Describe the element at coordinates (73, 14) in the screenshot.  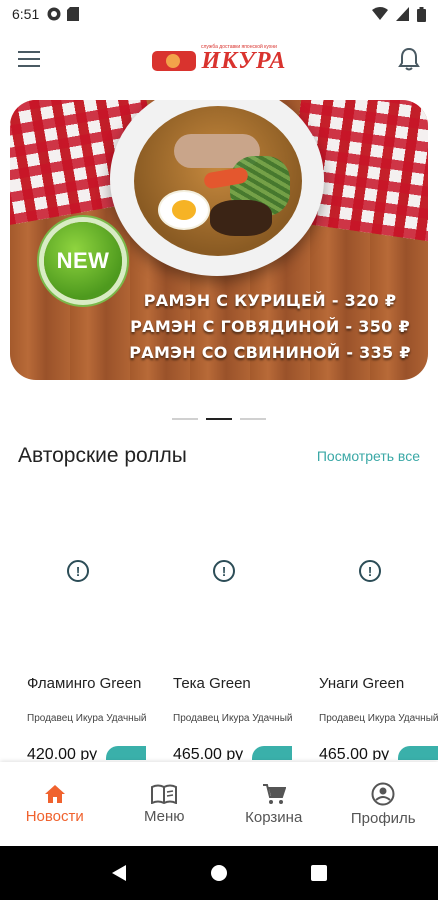
I see `sd-card-icon` at that location.